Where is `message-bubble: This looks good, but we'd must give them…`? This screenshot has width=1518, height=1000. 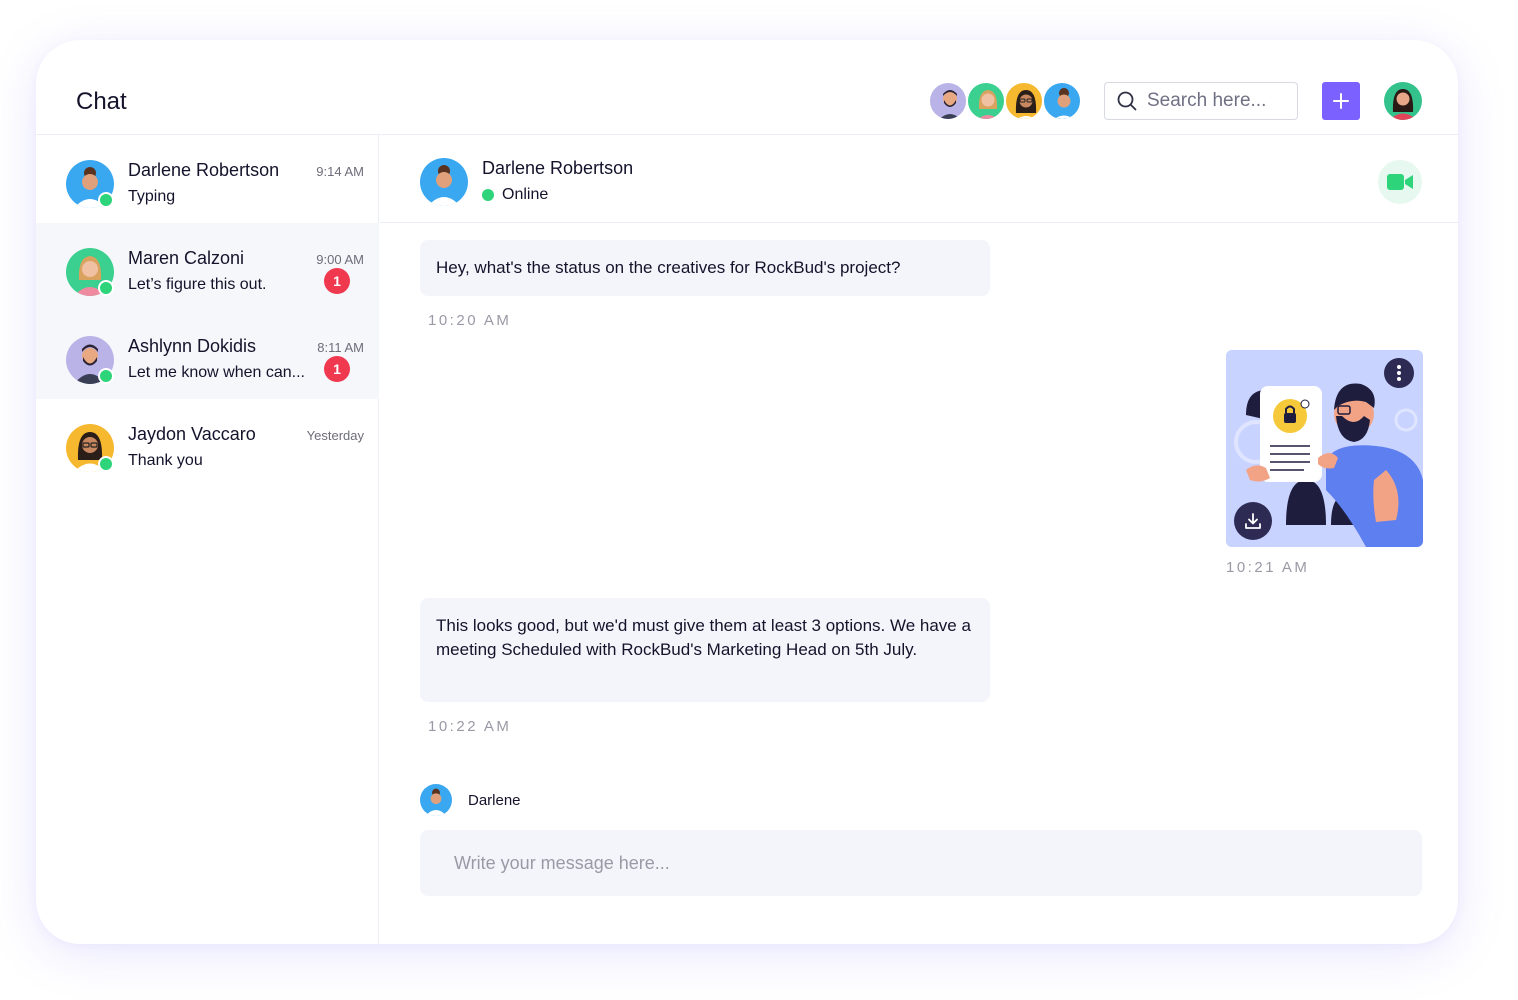 message-bubble: This looks good, but we'd must give them… is located at coordinates (705, 650).